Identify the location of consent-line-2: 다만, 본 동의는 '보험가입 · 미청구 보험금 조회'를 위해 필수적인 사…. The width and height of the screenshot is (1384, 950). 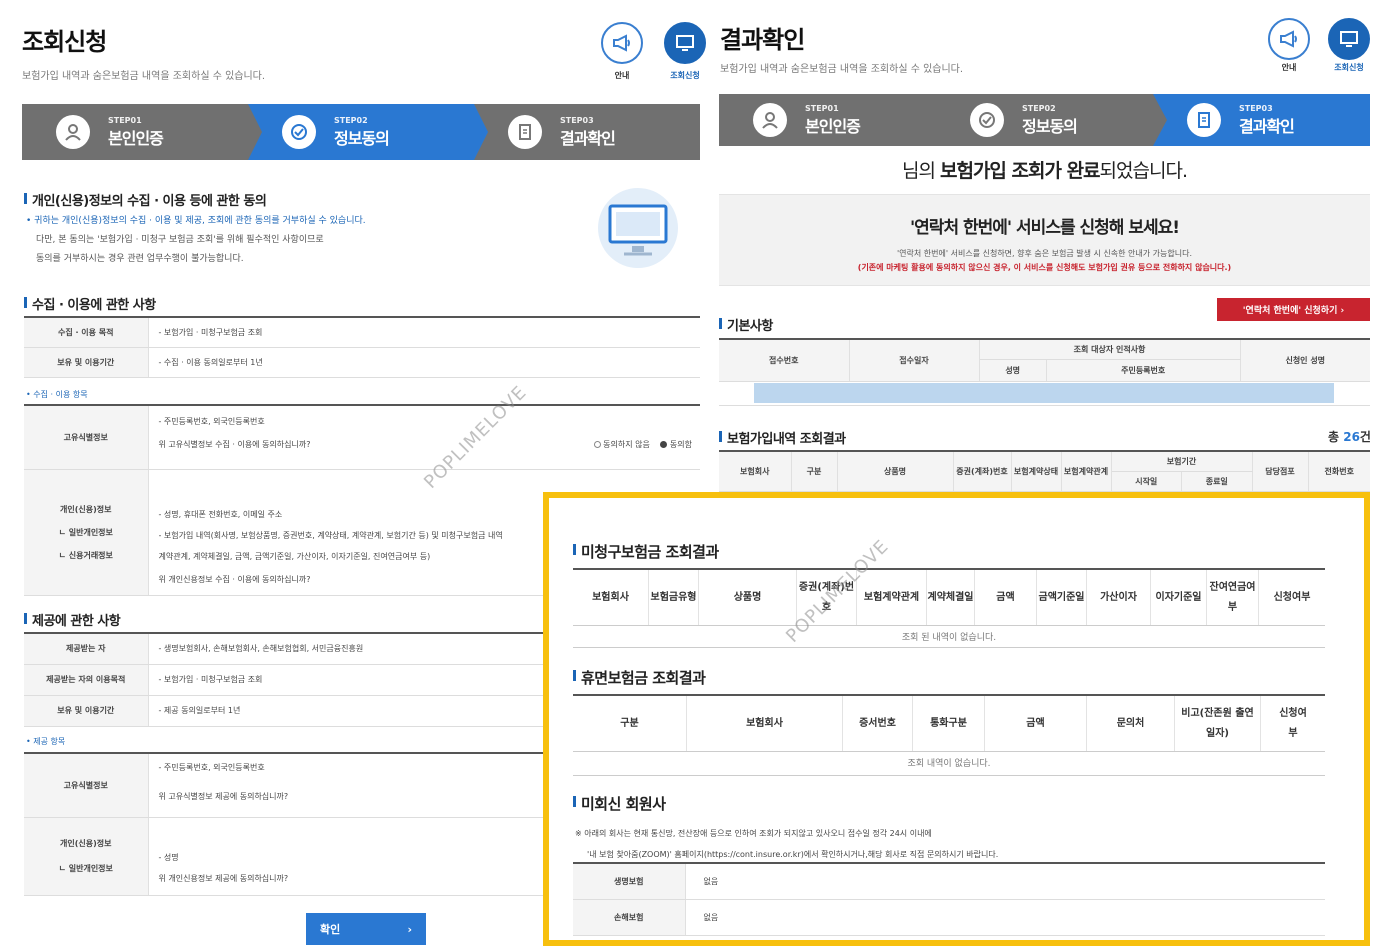
(180, 240).